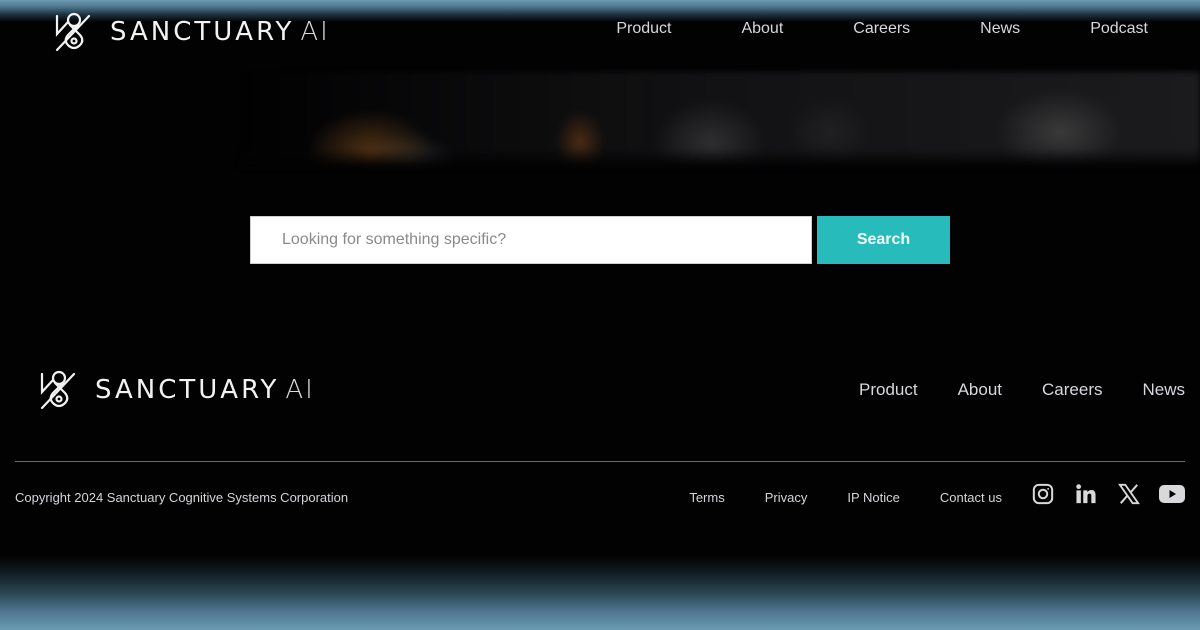 Image resolution: width=1200 pixels, height=630 pixels. I want to click on privacy-link: Privacy, so click(786, 497).